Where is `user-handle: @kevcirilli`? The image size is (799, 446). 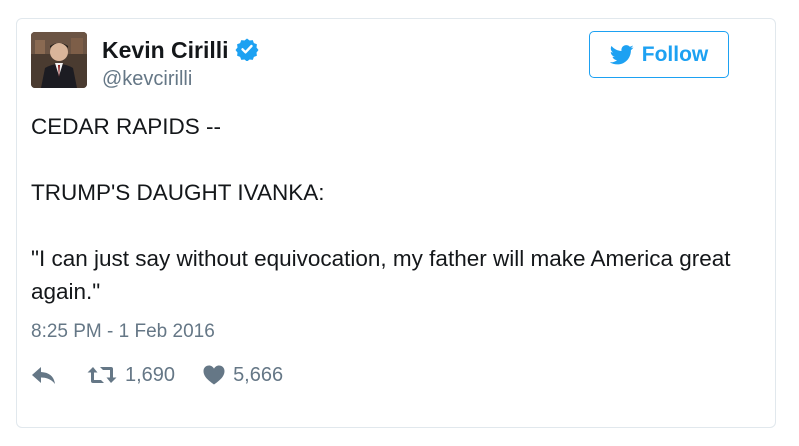 user-handle: @kevcirilli is located at coordinates (147, 79).